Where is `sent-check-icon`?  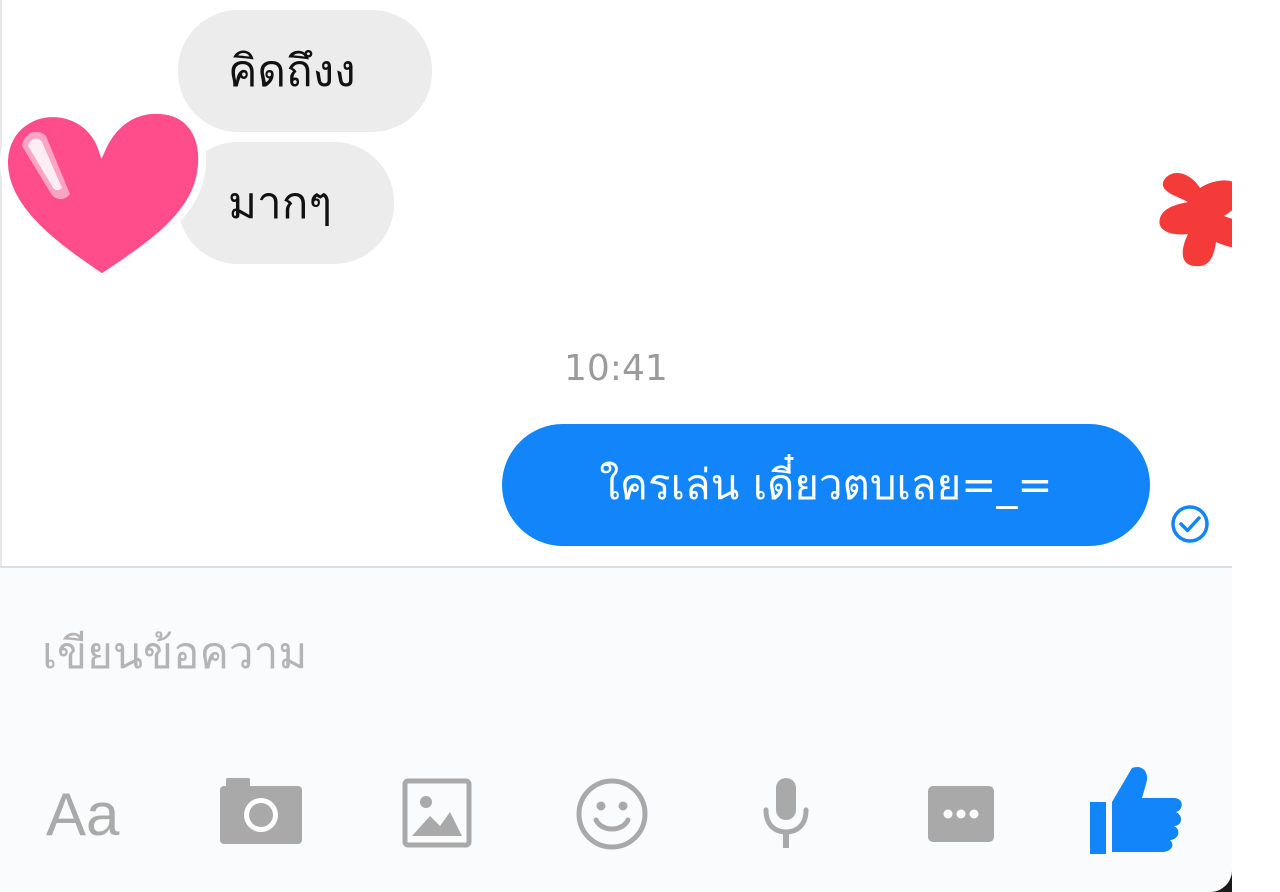
sent-check-icon is located at coordinates (1190, 524).